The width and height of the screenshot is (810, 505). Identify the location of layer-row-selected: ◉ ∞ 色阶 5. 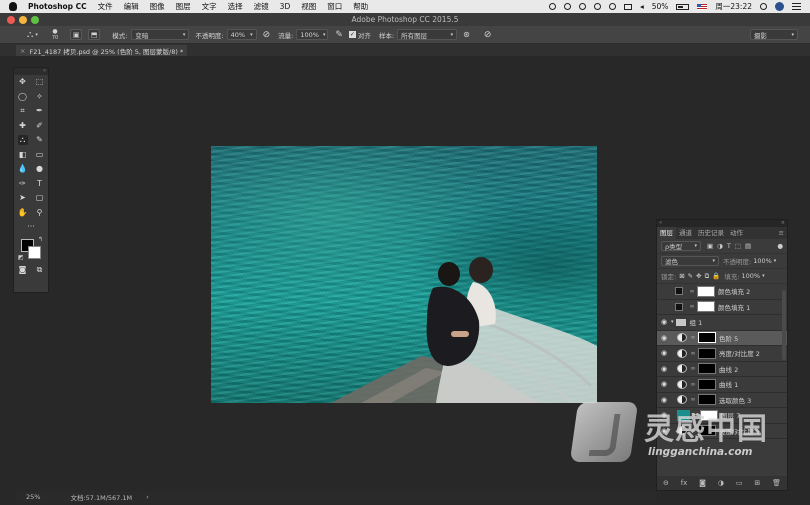
(722, 338).